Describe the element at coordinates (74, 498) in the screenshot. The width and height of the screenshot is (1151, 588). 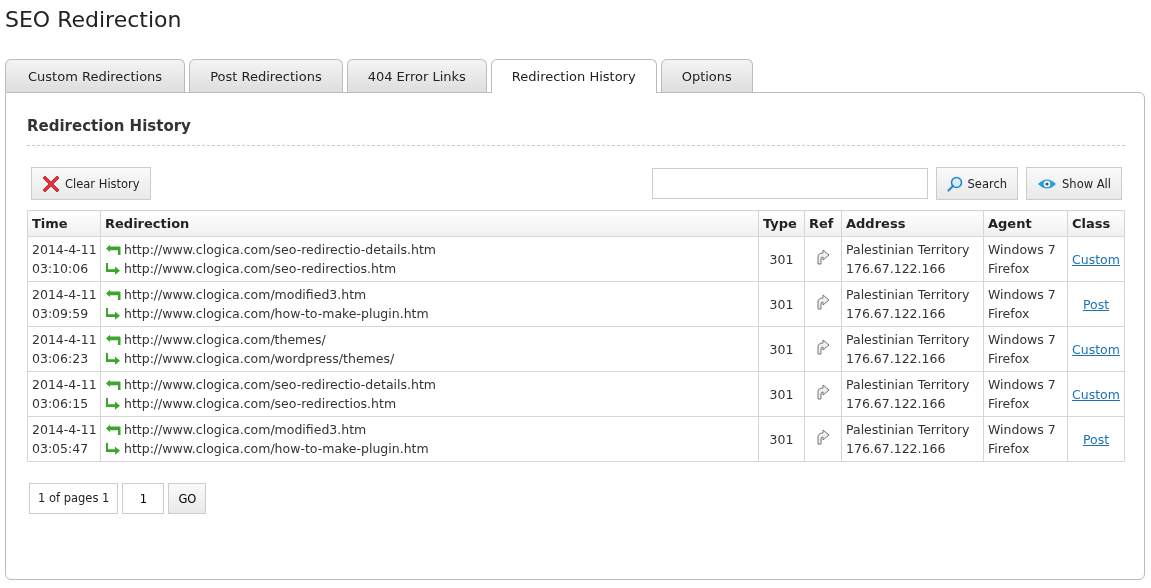
I see `page-info: 1 of pages 1` at that location.